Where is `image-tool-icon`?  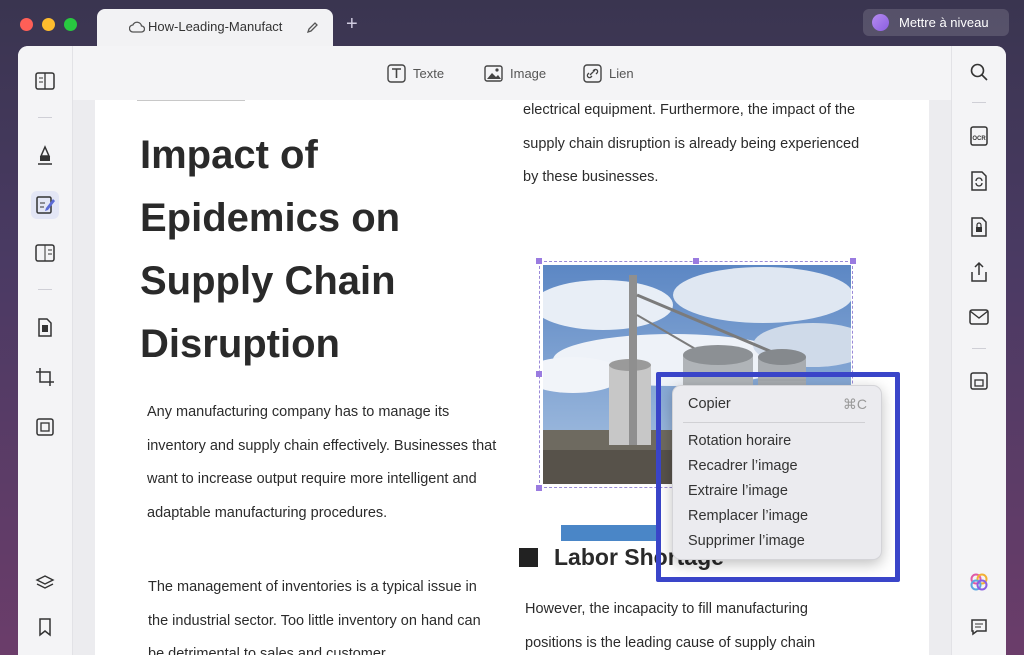 image-tool-icon is located at coordinates (493, 73).